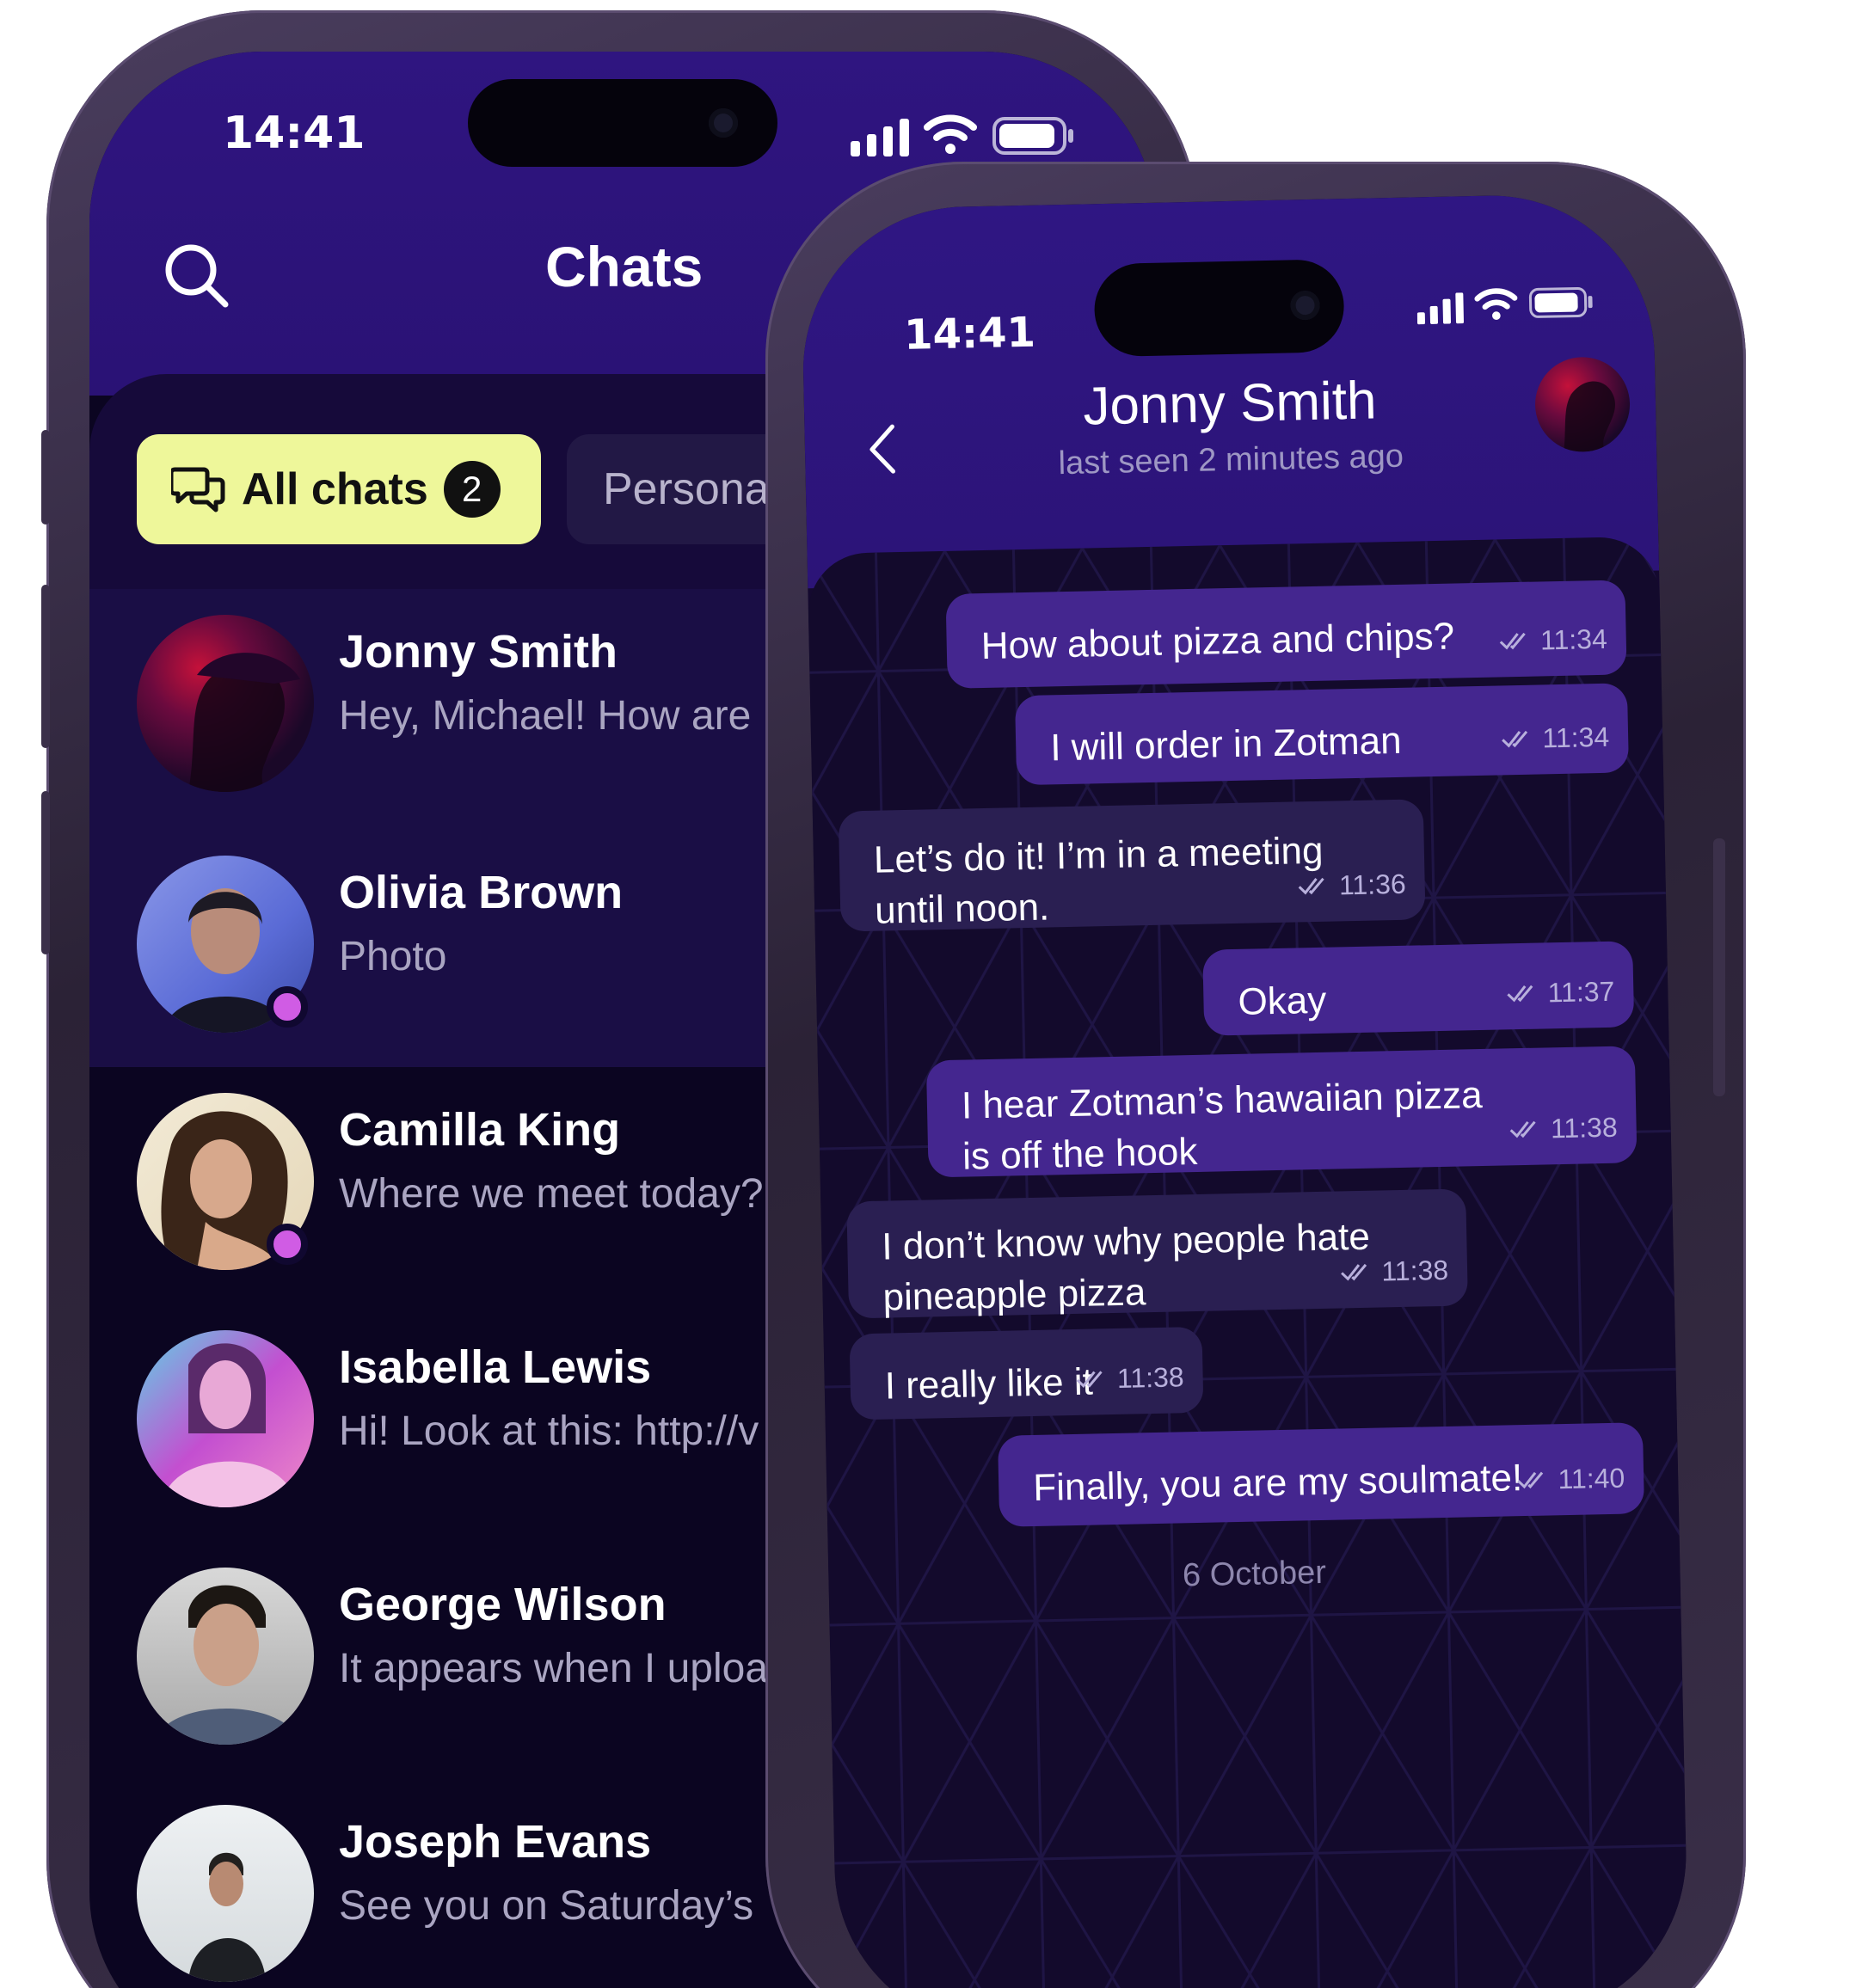  I want to click on chat-preview: Hey, Michael! How are, so click(545, 716).